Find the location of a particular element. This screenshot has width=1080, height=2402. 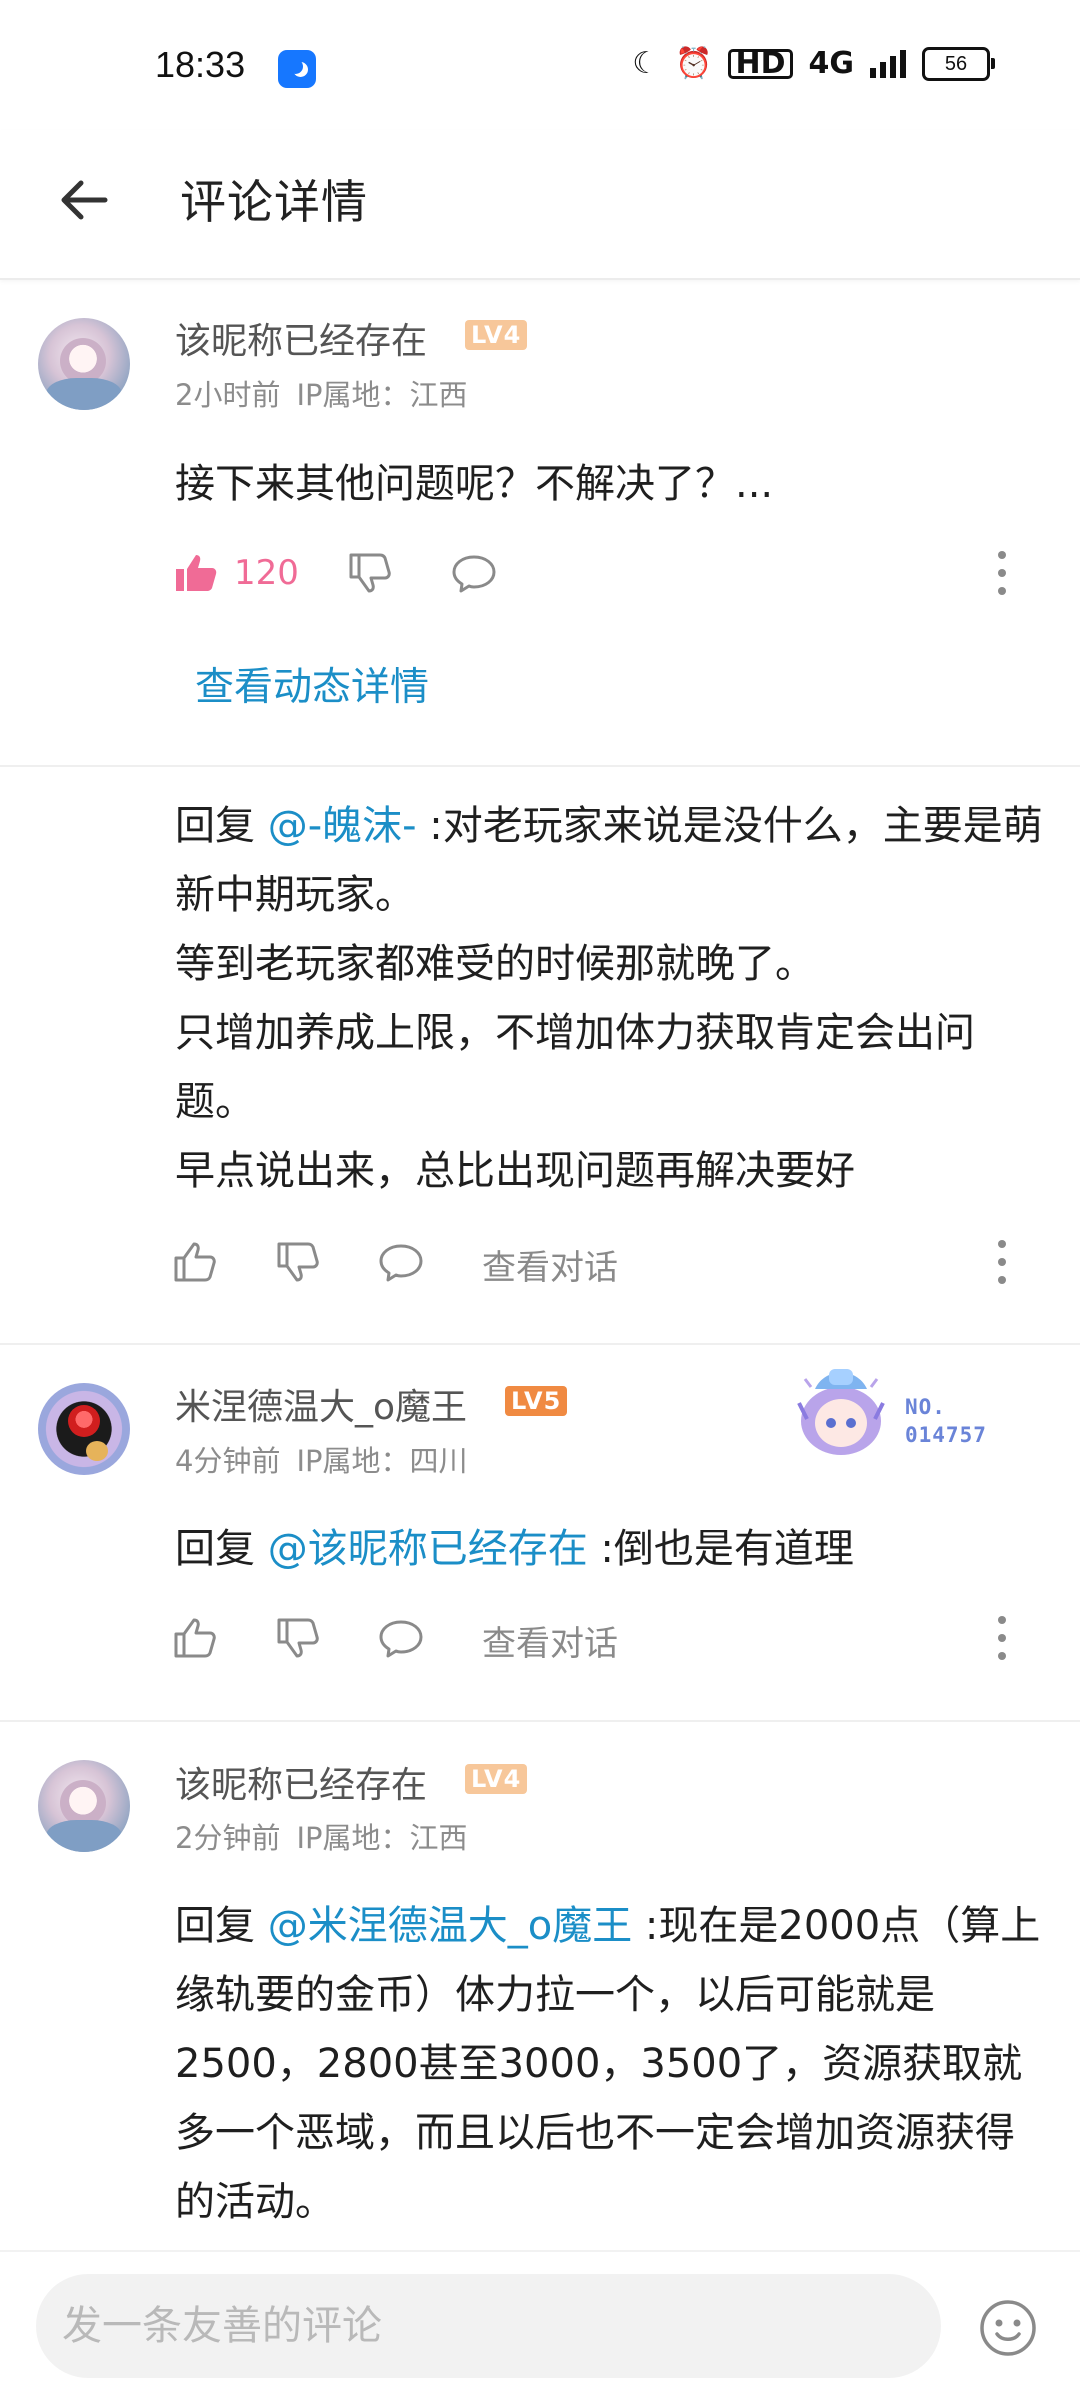

comment-input-bar is located at coordinates (540, 2326).